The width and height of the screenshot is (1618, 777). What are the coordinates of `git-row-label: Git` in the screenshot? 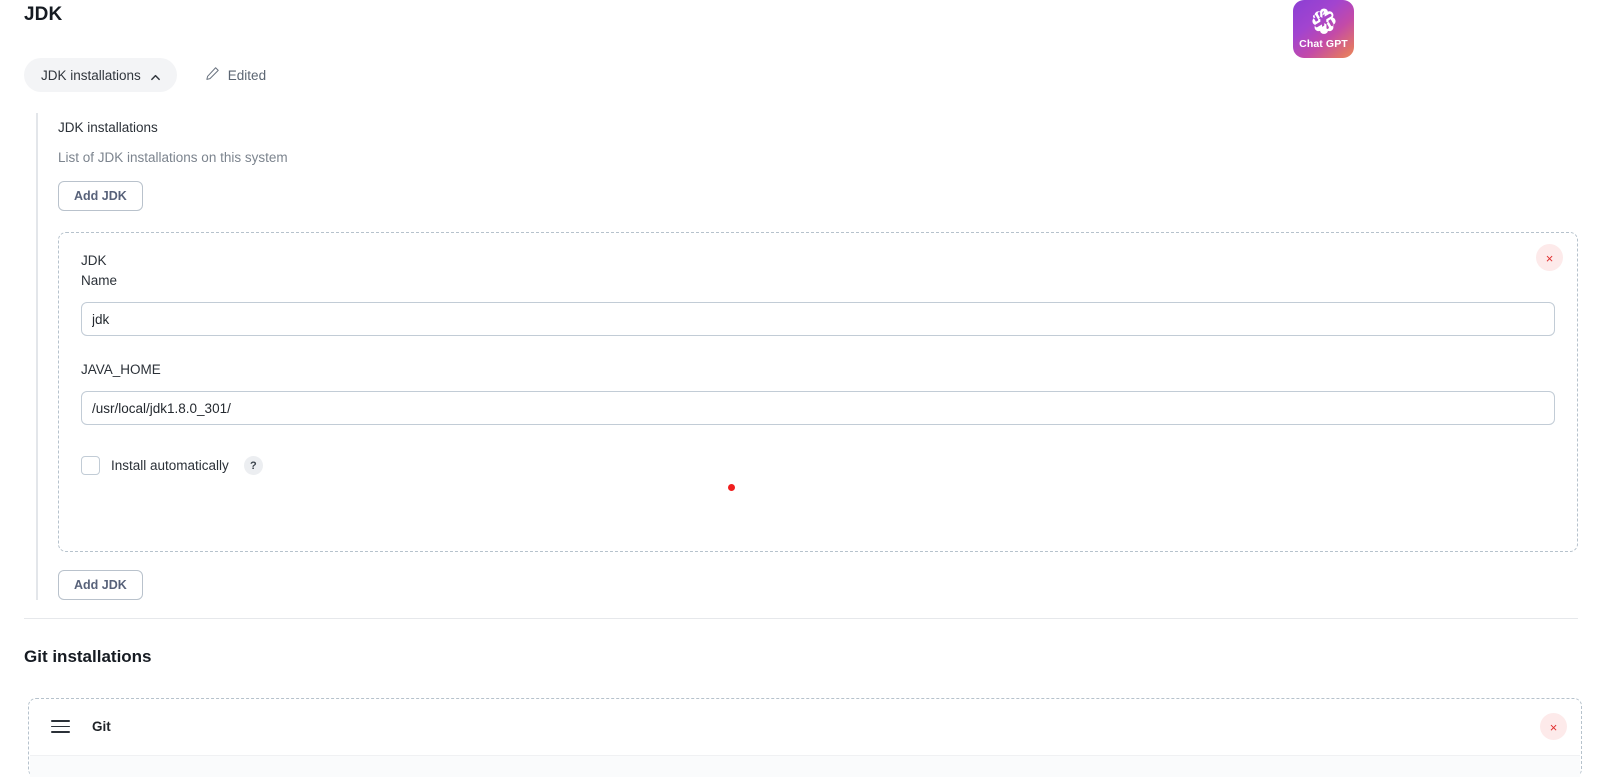 It's located at (101, 726).